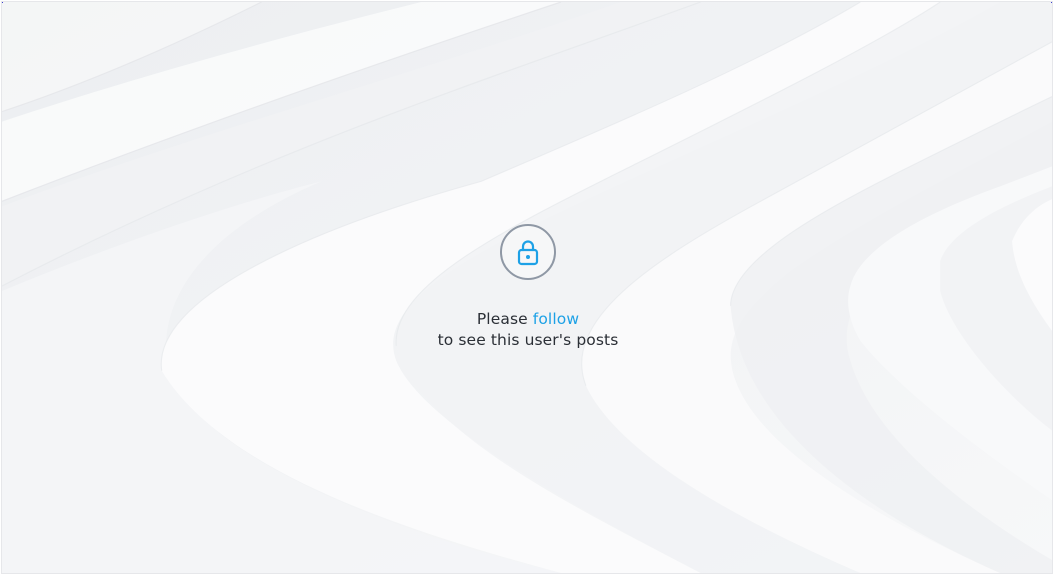 This screenshot has height=576, width=1055. What do you see at coordinates (528, 340) in the screenshot?
I see `locked-message-line-2: to see this user's posts` at bounding box center [528, 340].